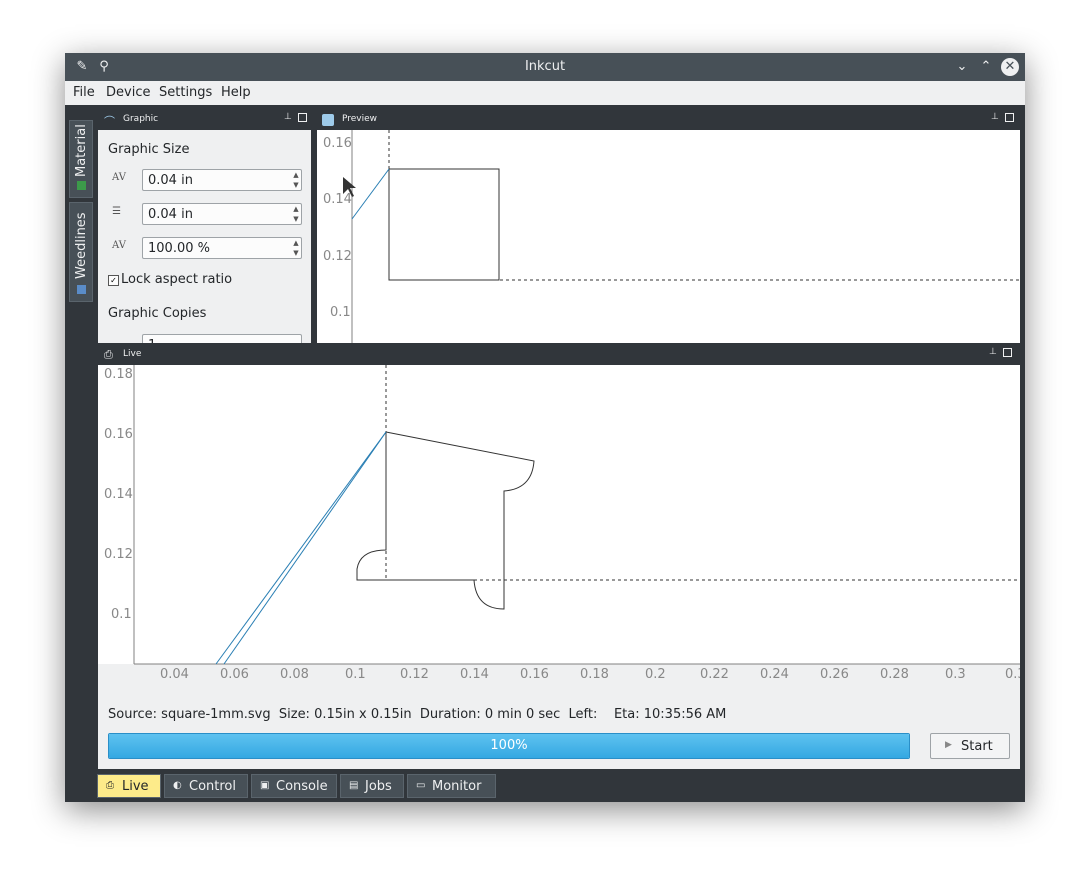 The width and height of the screenshot is (1090, 879). What do you see at coordinates (714, 674) in the screenshot?
I see `live-x-tick: 0.22` at bounding box center [714, 674].